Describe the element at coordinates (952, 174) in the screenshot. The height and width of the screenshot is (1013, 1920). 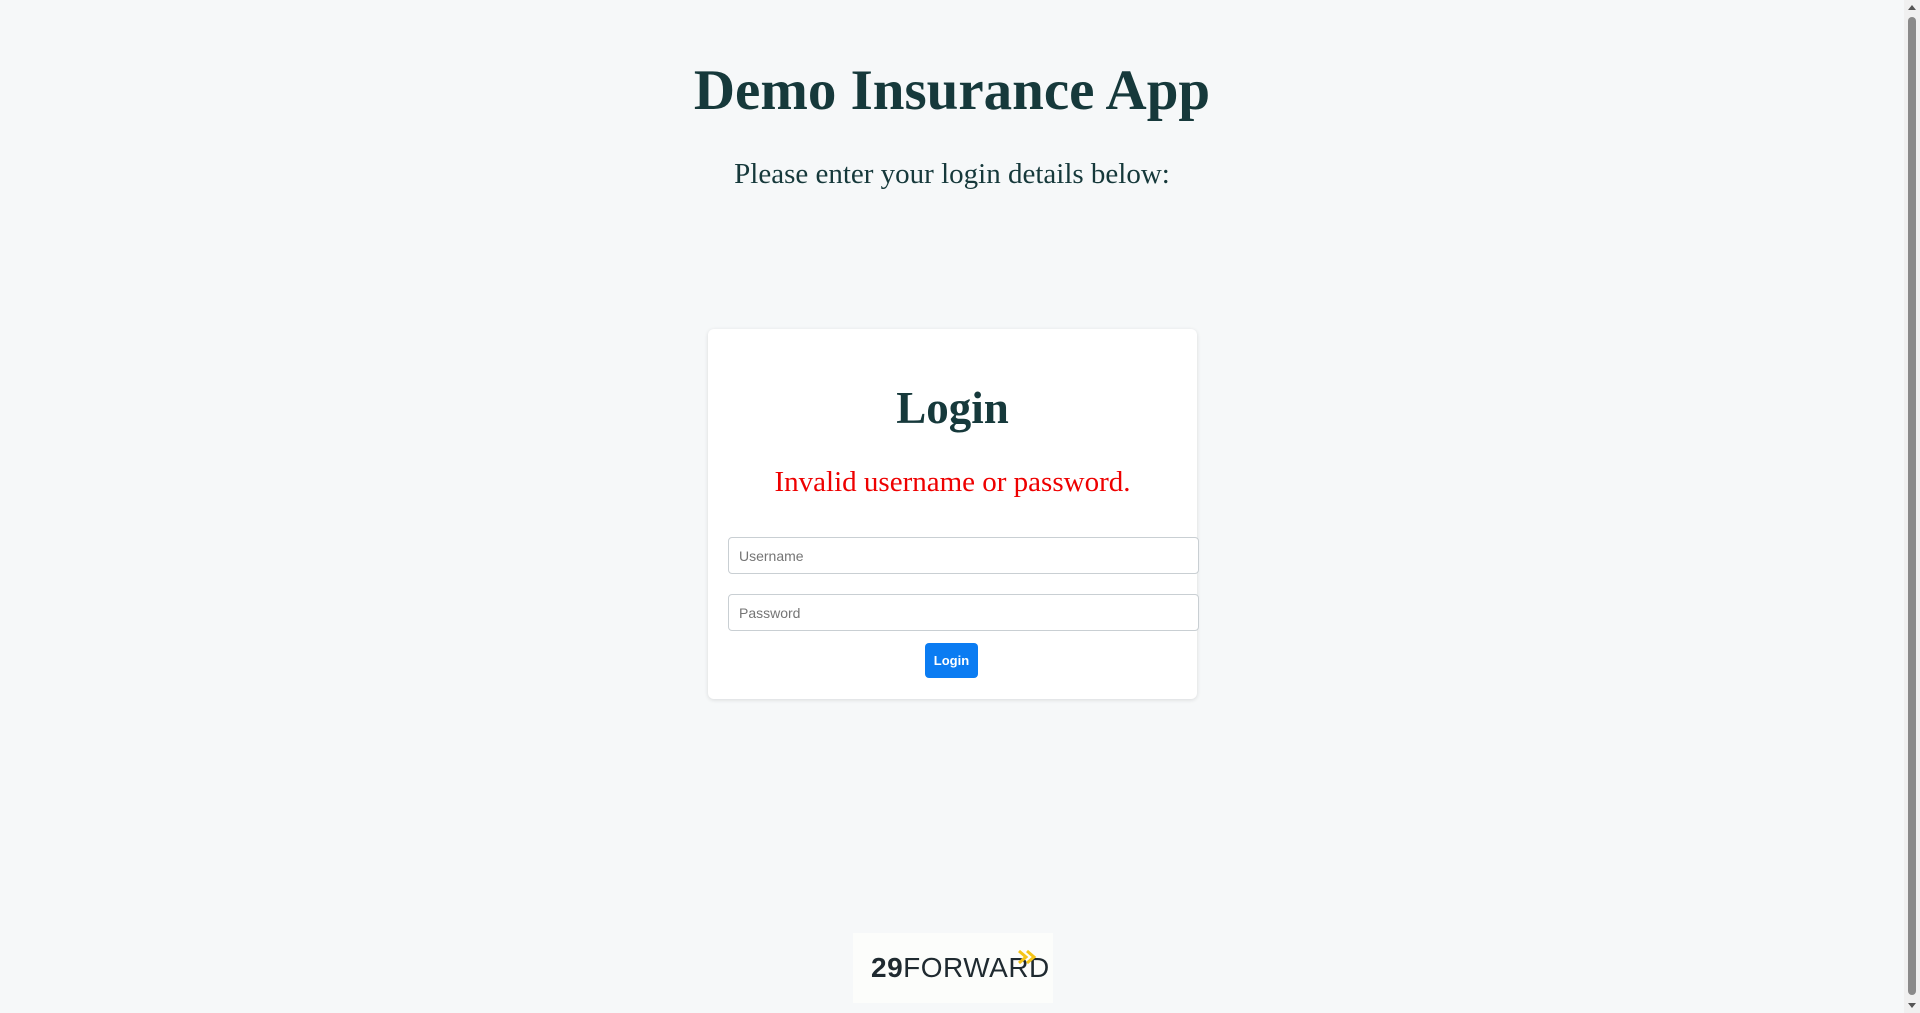
I see `page-subtitle: Please enter your login details below:` at that location.